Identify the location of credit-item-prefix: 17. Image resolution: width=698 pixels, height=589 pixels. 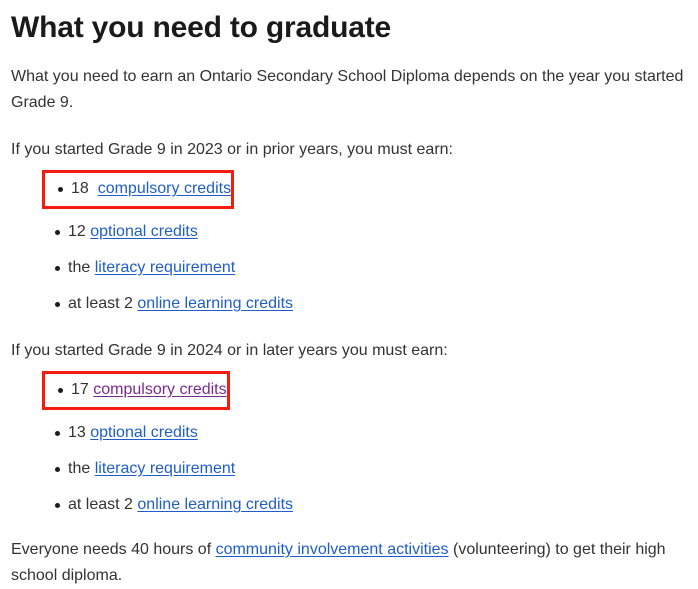
(80, 389).